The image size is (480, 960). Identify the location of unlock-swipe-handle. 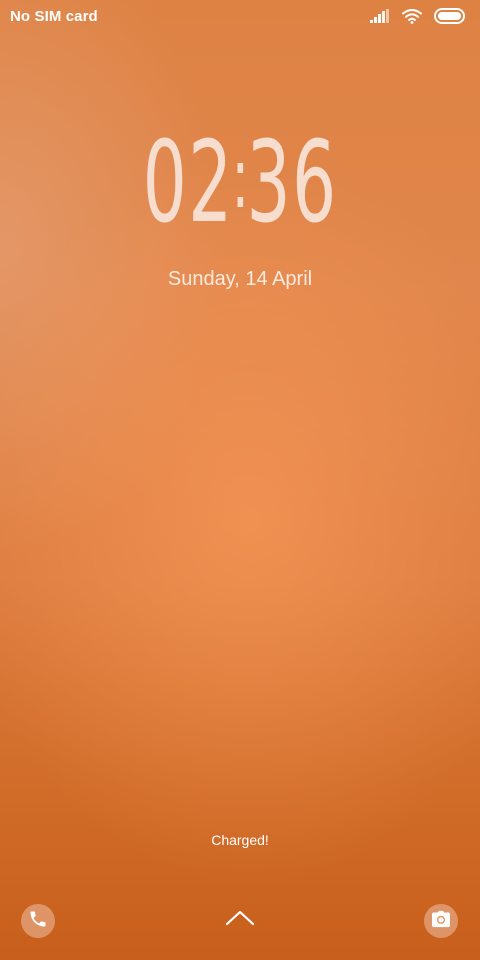
(240, 918).